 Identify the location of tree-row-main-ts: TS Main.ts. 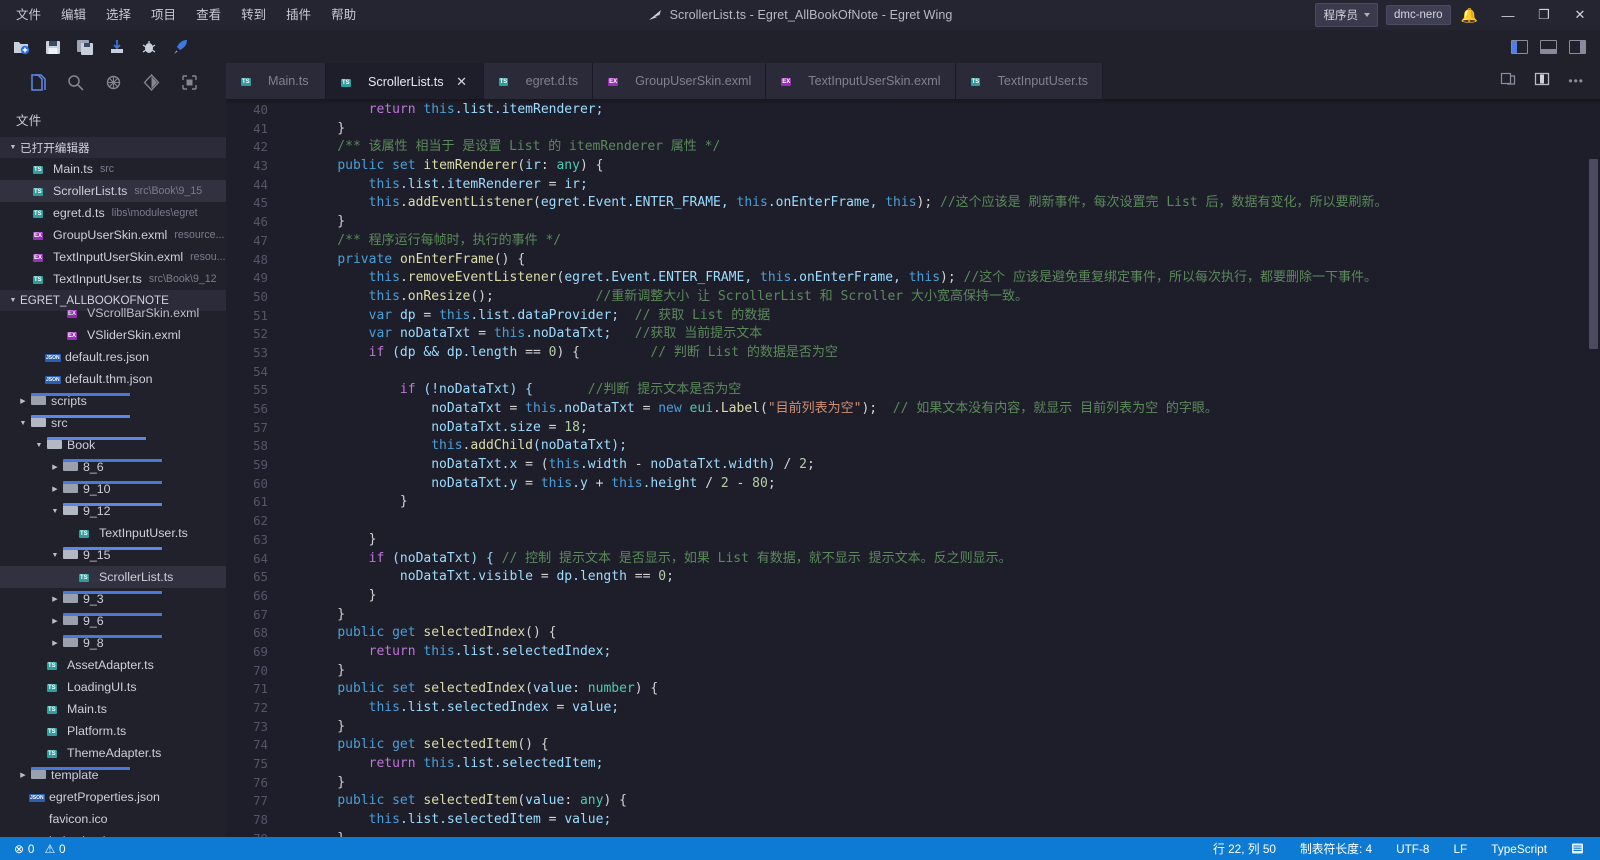
(113, 709).